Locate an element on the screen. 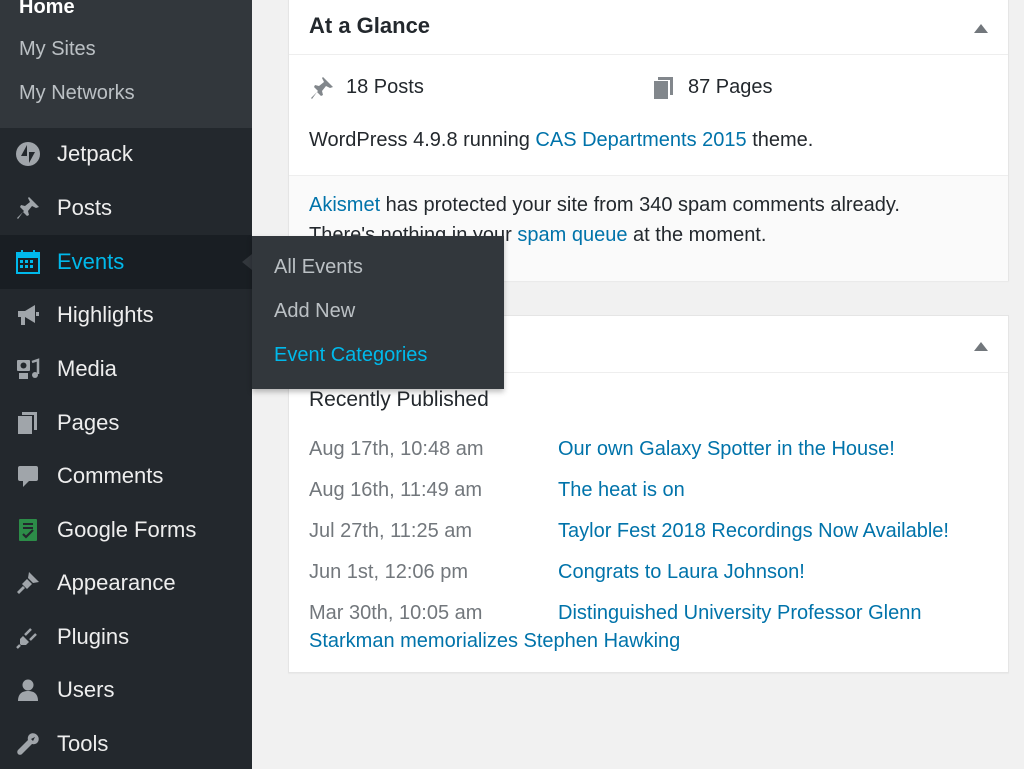 The height and width of the screenshot is (769, 1024). sidebar-item-label: Google Forms is located at coordinates (127, 529).